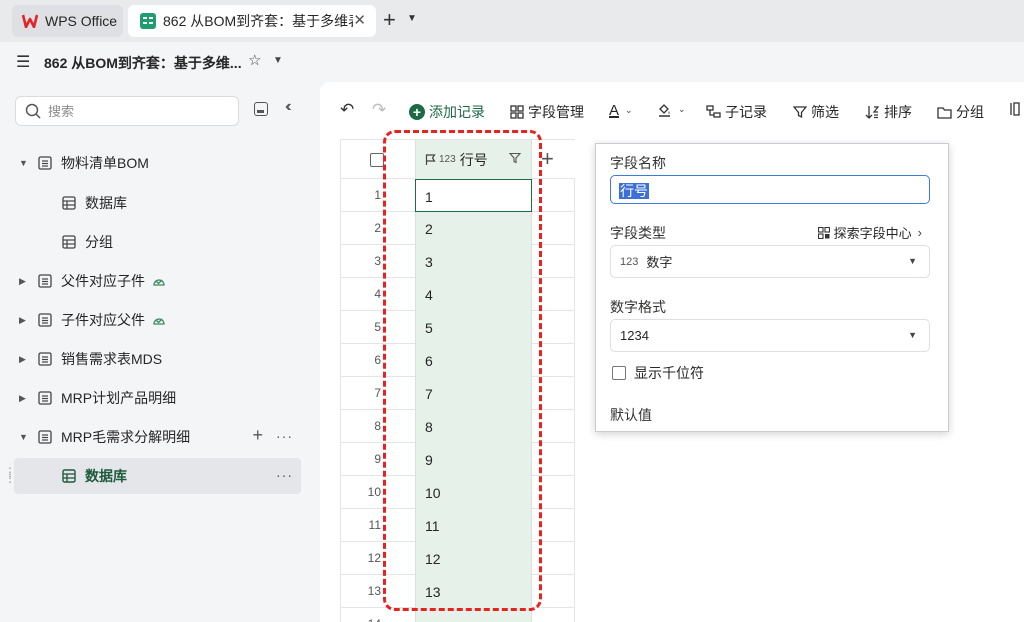 Image resolution: width=1024 pixels, height=622 pixels. Describe the element at coordinates (473, 426) in the screenshot. I see `grid-cell: 8` at that location.